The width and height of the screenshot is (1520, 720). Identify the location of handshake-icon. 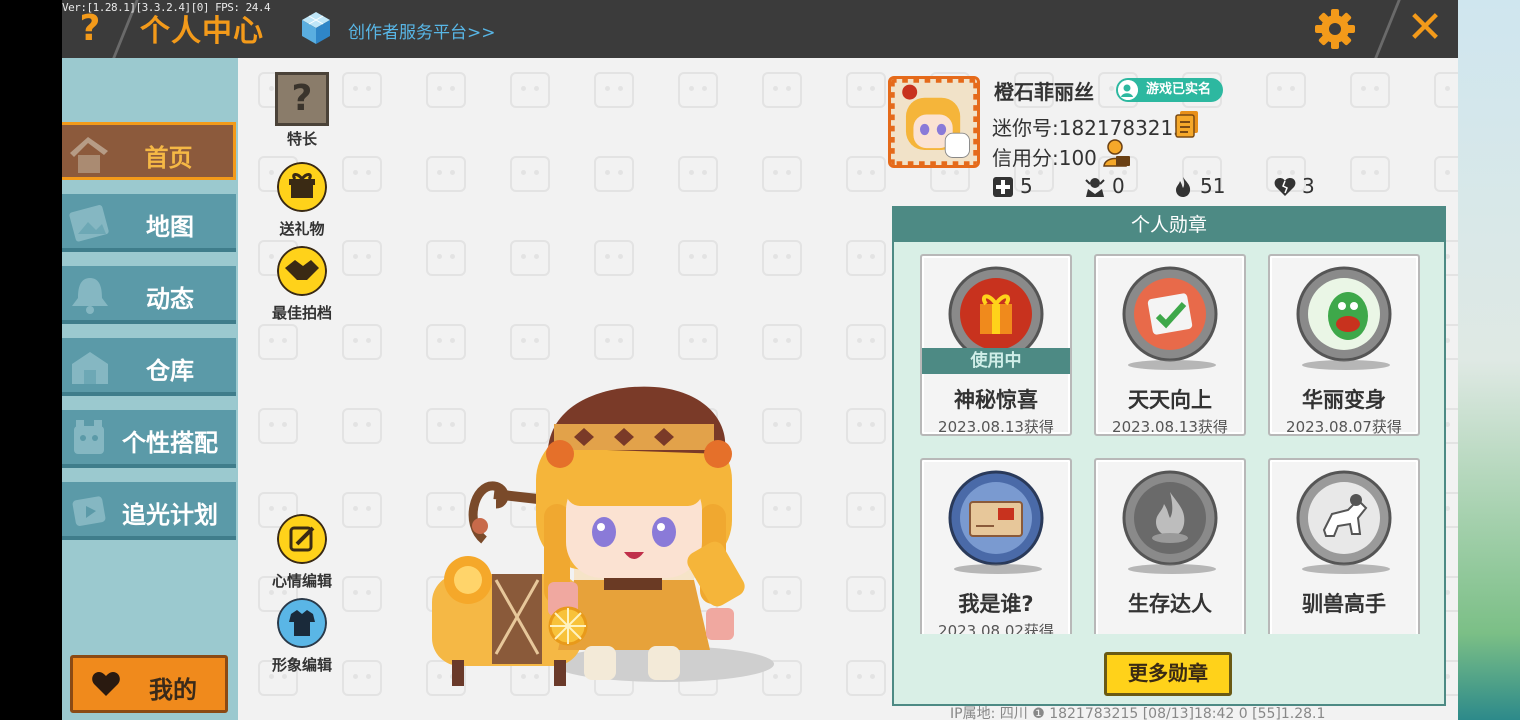
(302, 271).